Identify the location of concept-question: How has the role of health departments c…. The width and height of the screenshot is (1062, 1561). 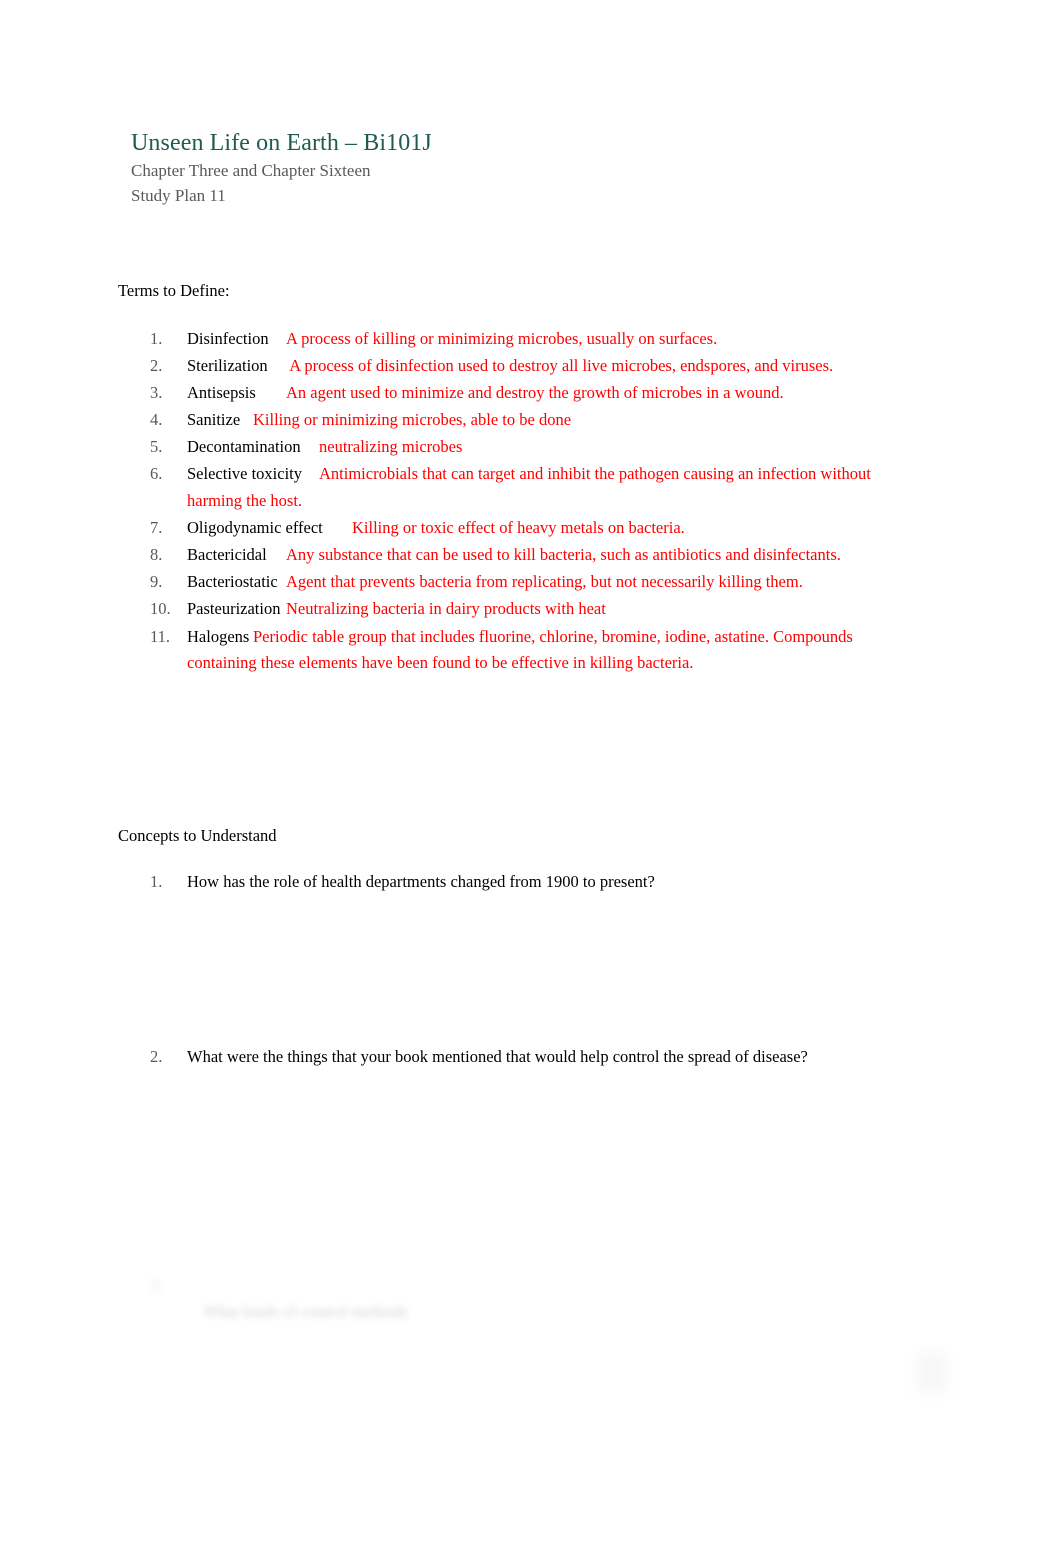
(421, 881).